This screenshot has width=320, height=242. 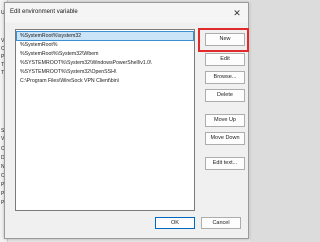 I want to click on move-up-button: Move Up, so click(x=225, y=120).